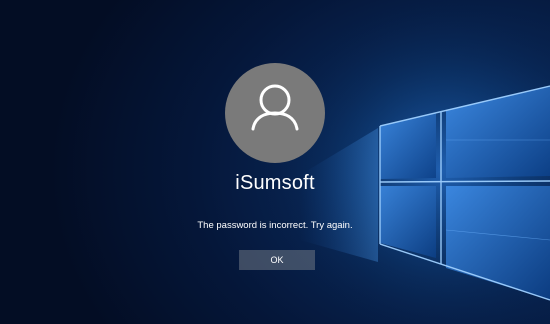  I want to click on error-message: The password is incorrect. Try again., so click(275, 225).